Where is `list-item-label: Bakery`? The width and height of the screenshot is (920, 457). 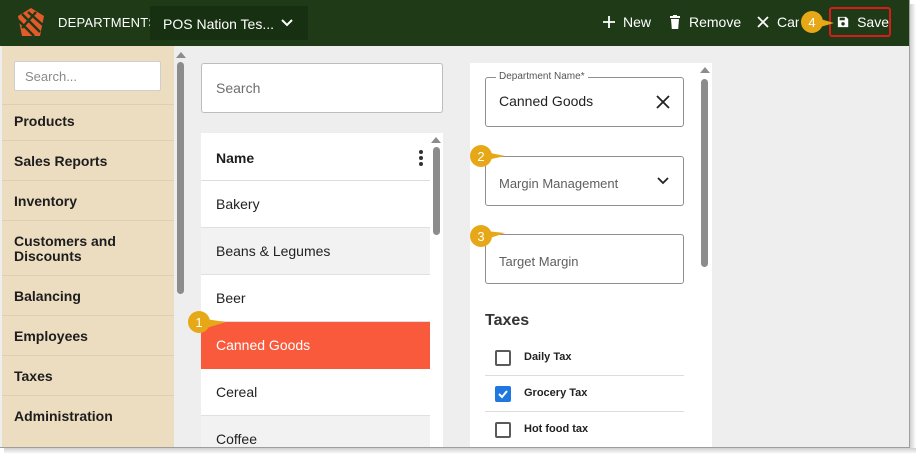
list-item-label: Bakery is located at coordinates (238, 204).